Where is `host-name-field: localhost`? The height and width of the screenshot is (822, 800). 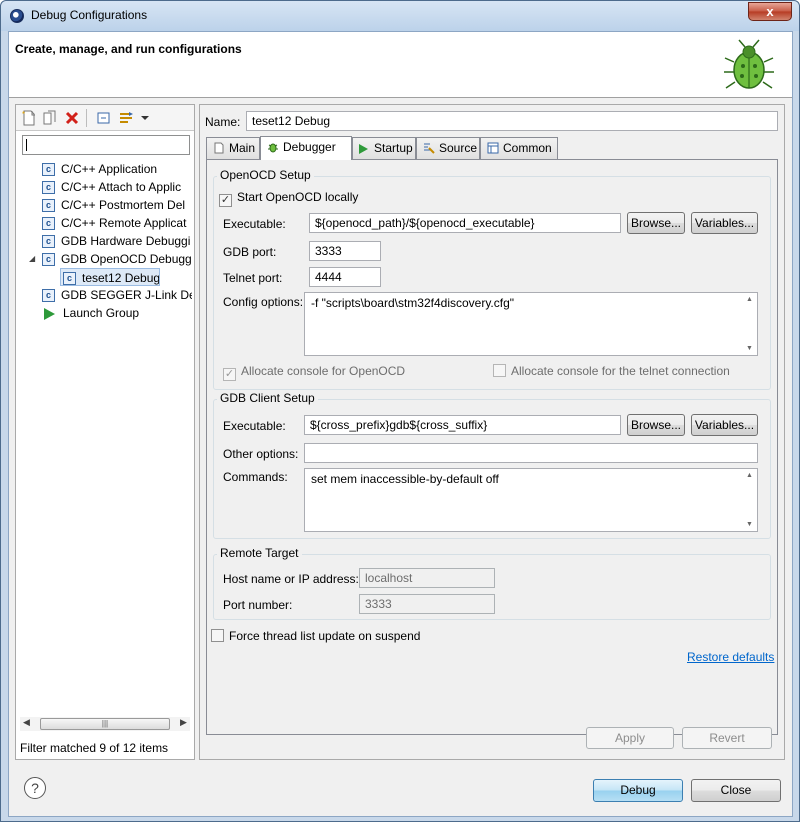 host-name-field: localhost is located at coordinates (427, 578).